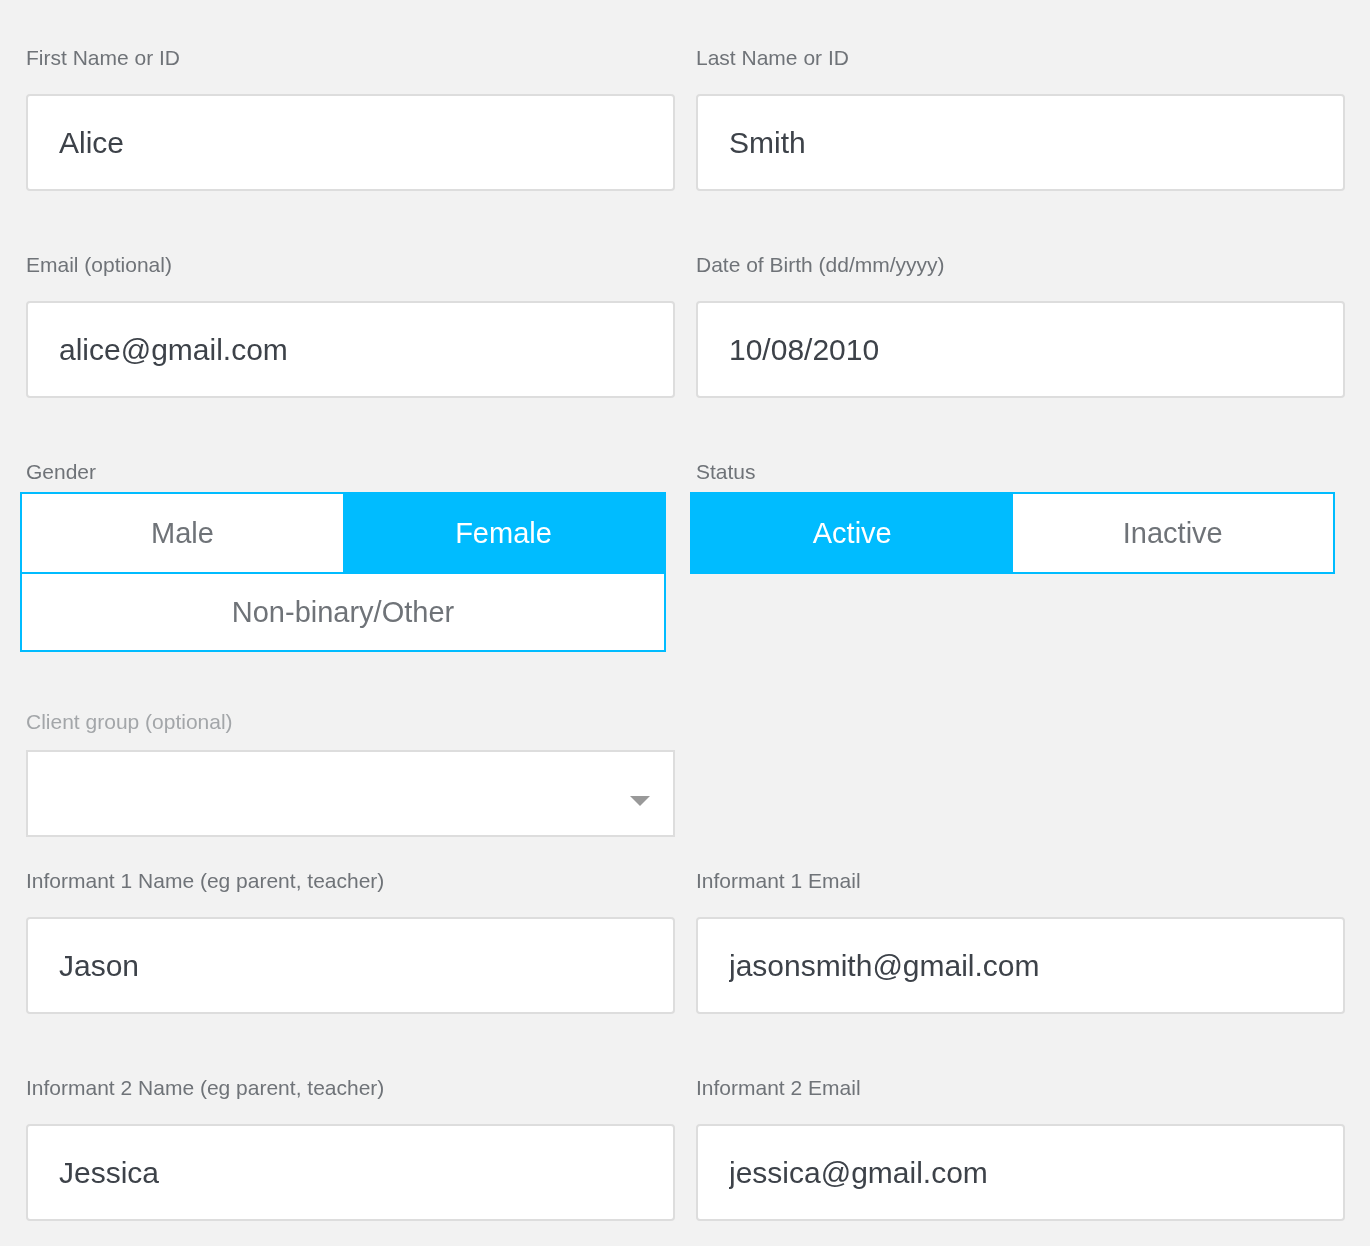 Image resolution: width=1370 pixels, height=1246 pixels. What do you see at coordinates (99, 265) in the screenshot?
I see `field-label: Email (optional)` at bounding box center [99, 265].